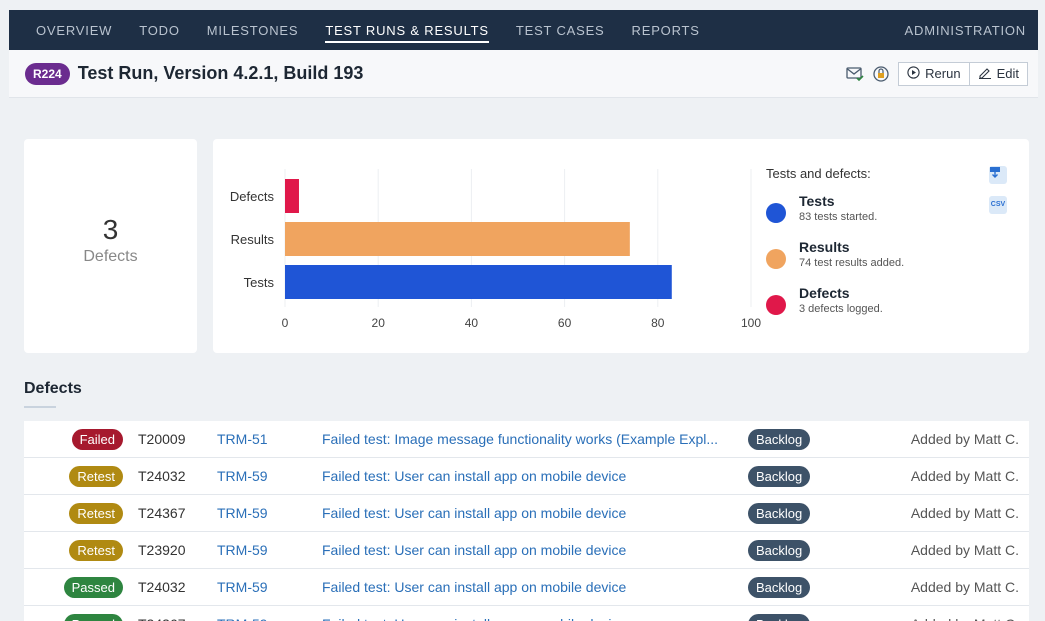  Describe the element at coordinates (776, 259) in the screenshot. I see `legend-dot-results` at that location.